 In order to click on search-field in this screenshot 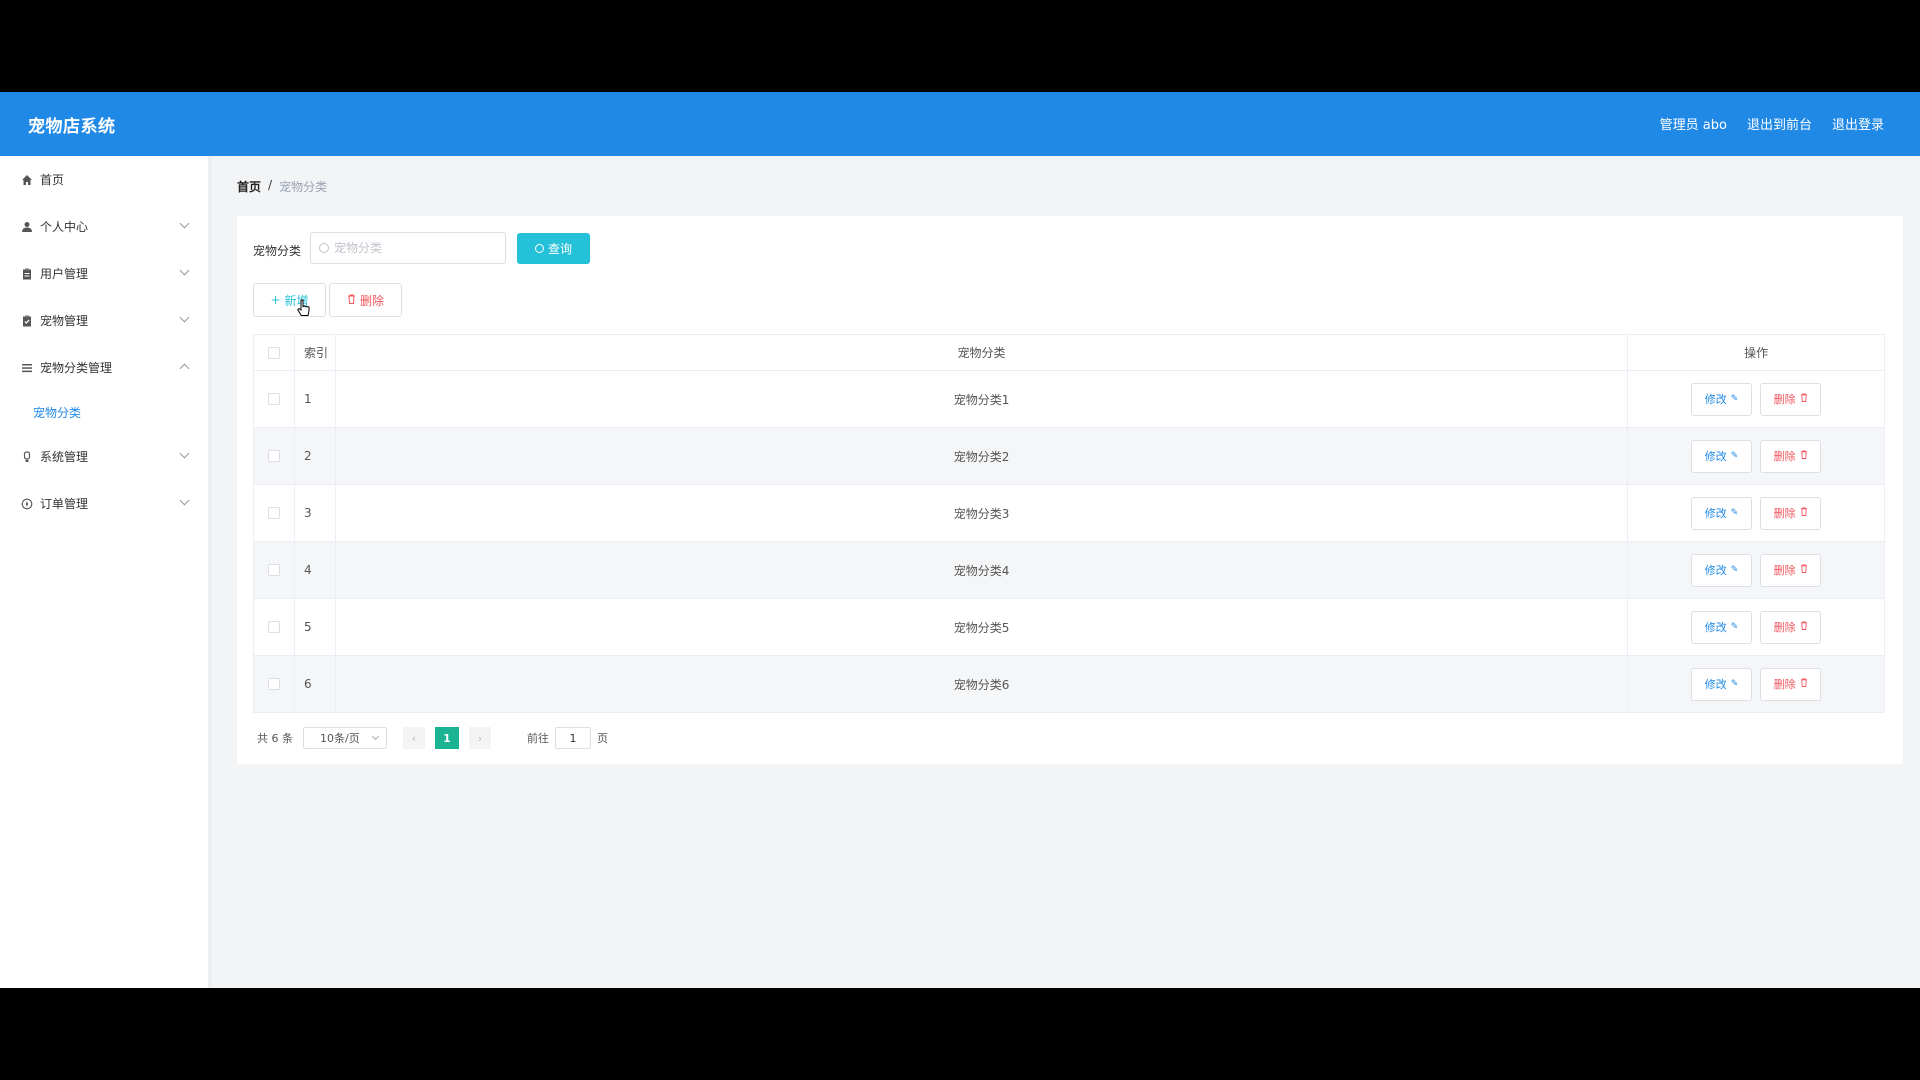, I will do `click(408, 248)`.